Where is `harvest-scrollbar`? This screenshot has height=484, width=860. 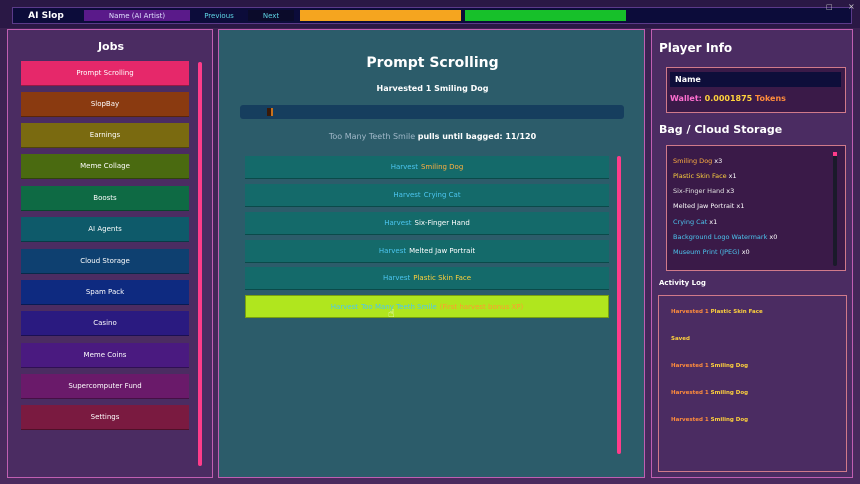
harvest-scrollbar is located at coordinates (619, 305).